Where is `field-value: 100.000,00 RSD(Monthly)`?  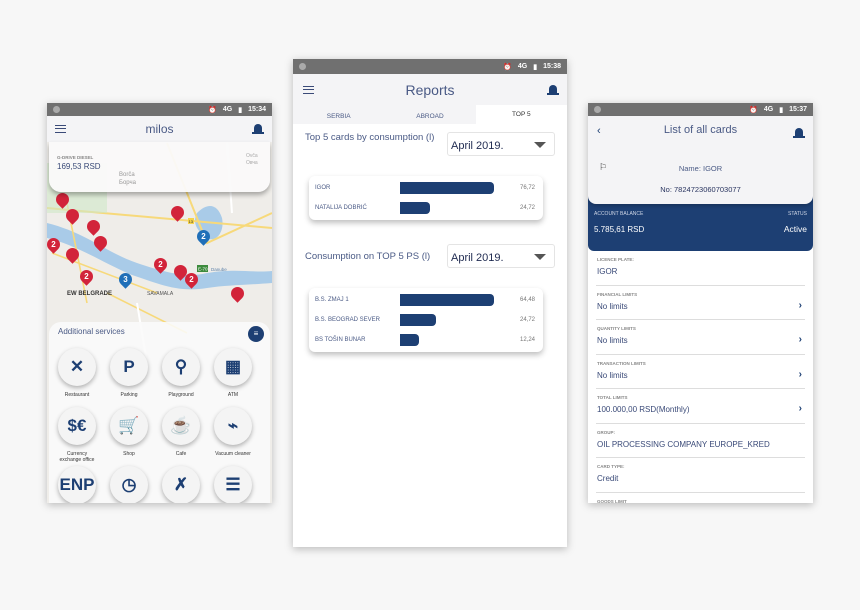
field-value: 100.000,00 RSD(Monthly) is located at coordinates (643, 409).